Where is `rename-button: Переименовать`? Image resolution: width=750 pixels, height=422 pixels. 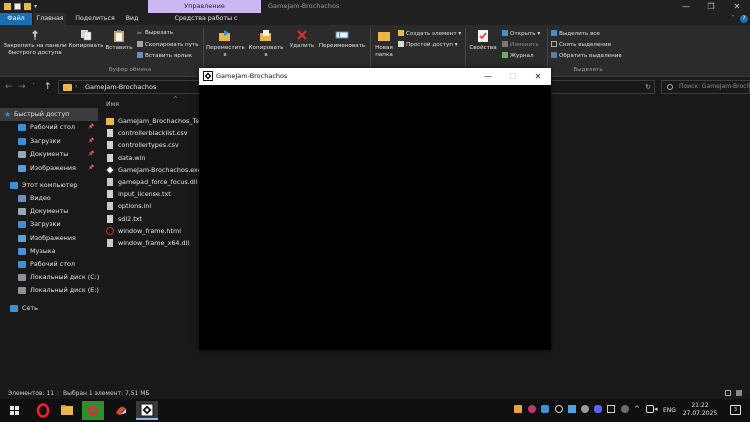 rename-button: Переименовать is located at coordinates (342, 39).